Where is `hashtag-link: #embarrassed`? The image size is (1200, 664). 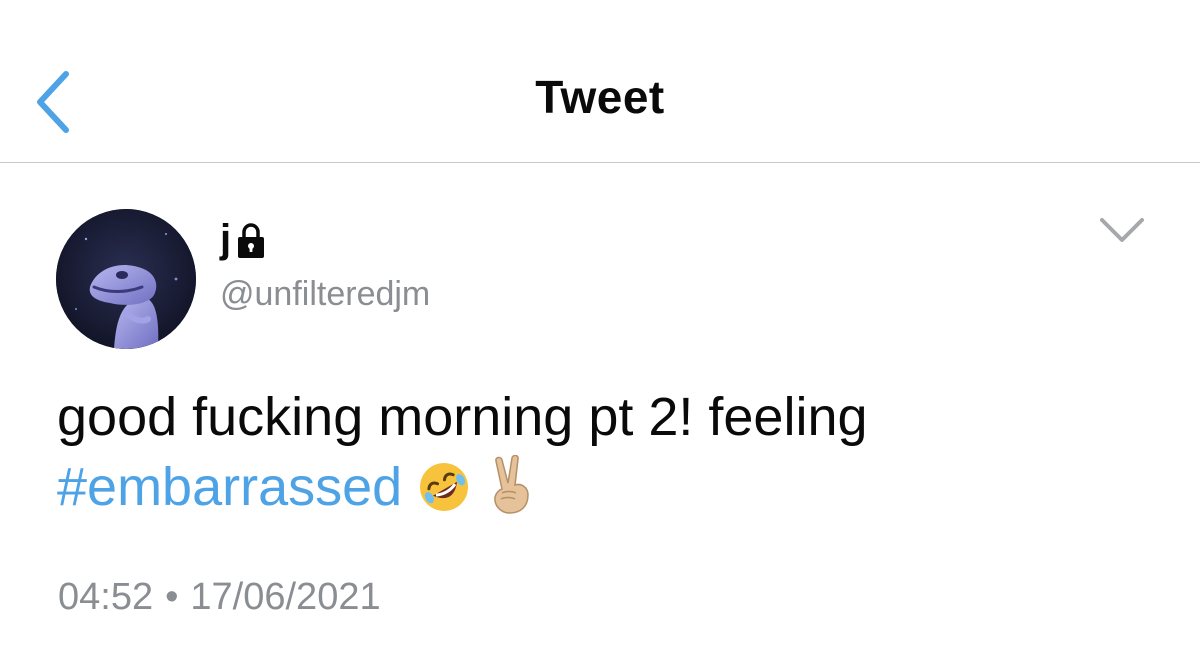
hashtag-link: #embarrassed is located at coordinates (229, 487).